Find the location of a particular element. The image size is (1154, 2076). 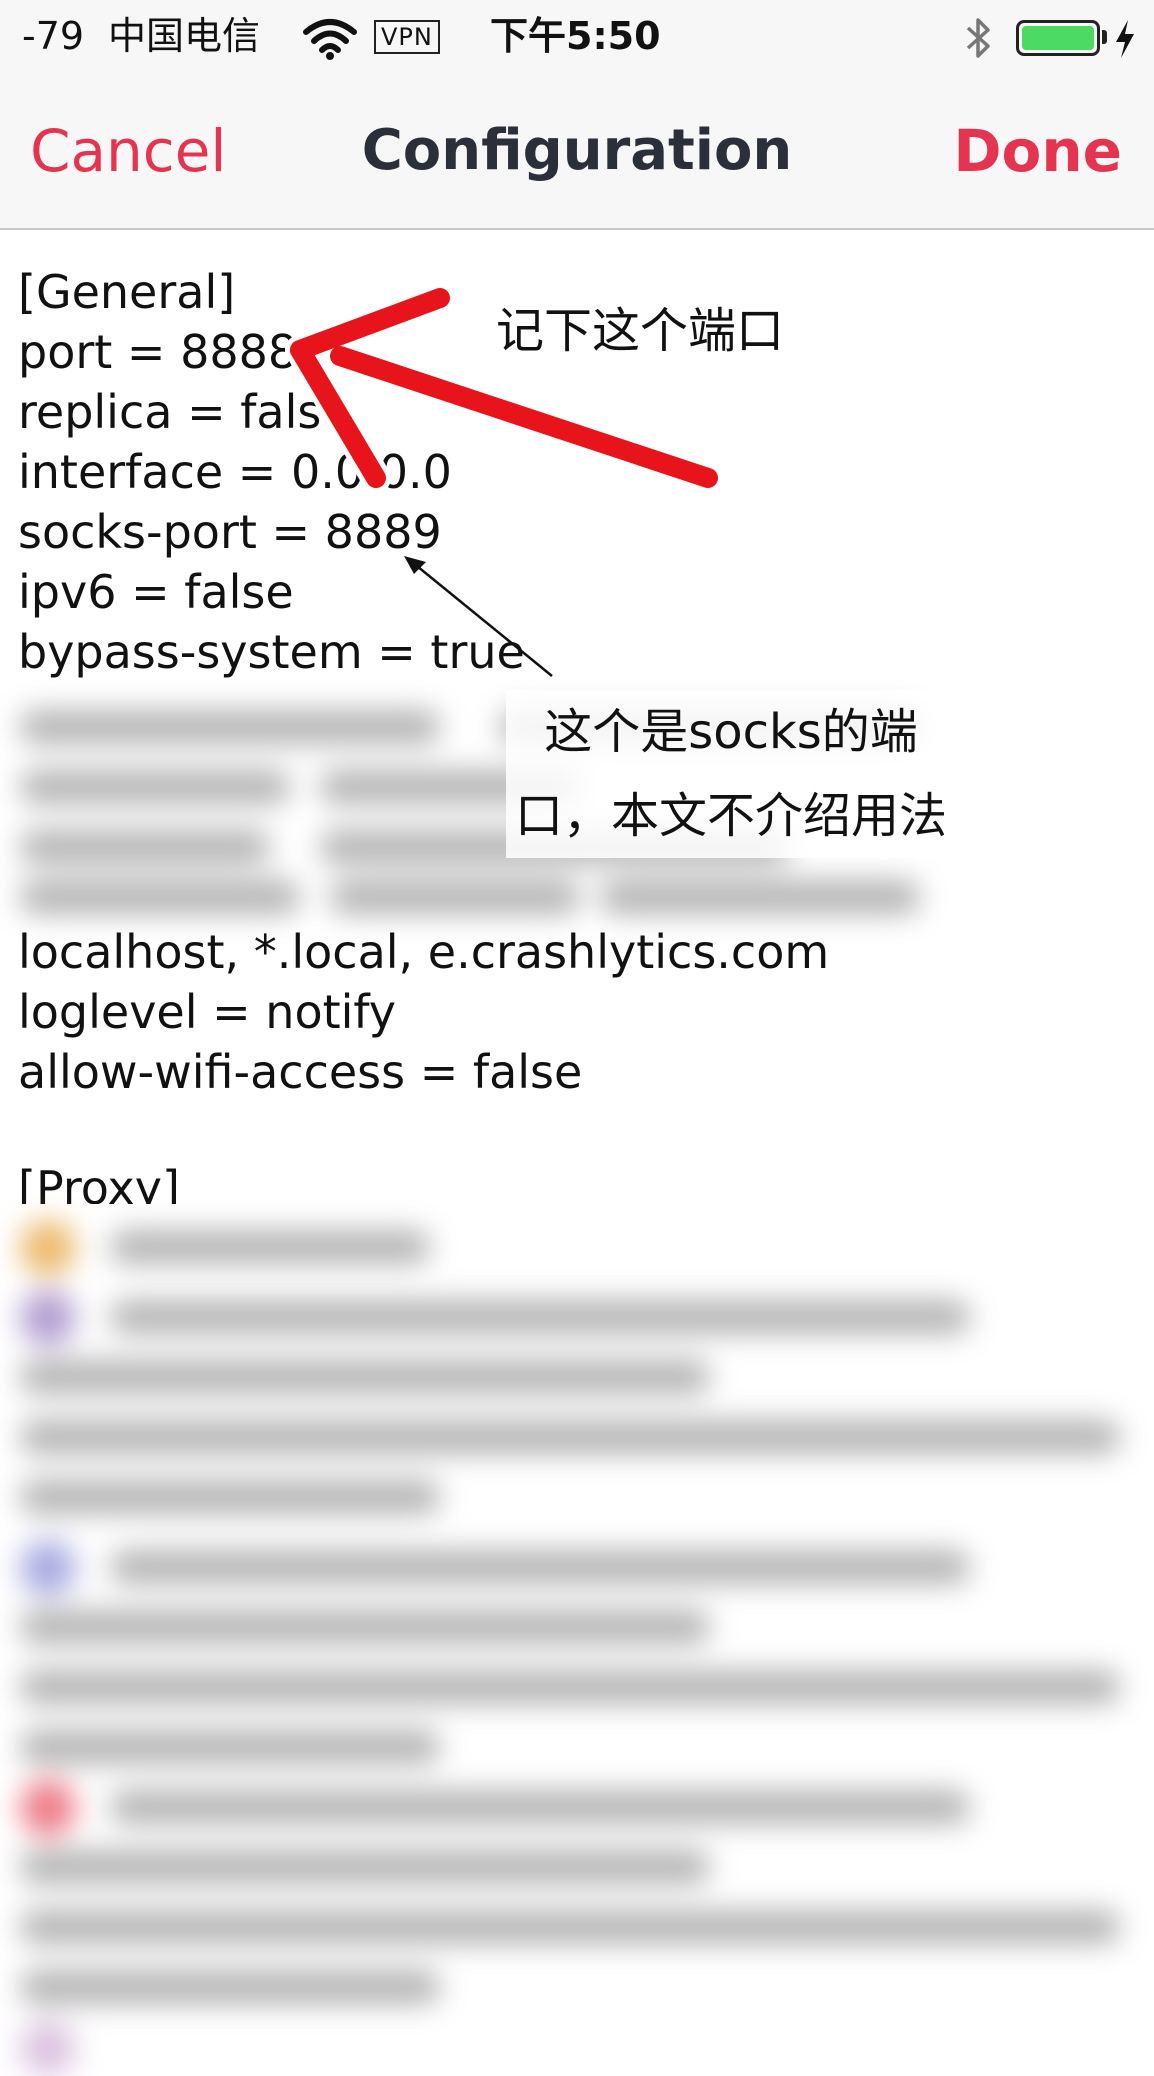

config-line-interface: interface = 0.0.0.0 is located at coordinates (235, 472).